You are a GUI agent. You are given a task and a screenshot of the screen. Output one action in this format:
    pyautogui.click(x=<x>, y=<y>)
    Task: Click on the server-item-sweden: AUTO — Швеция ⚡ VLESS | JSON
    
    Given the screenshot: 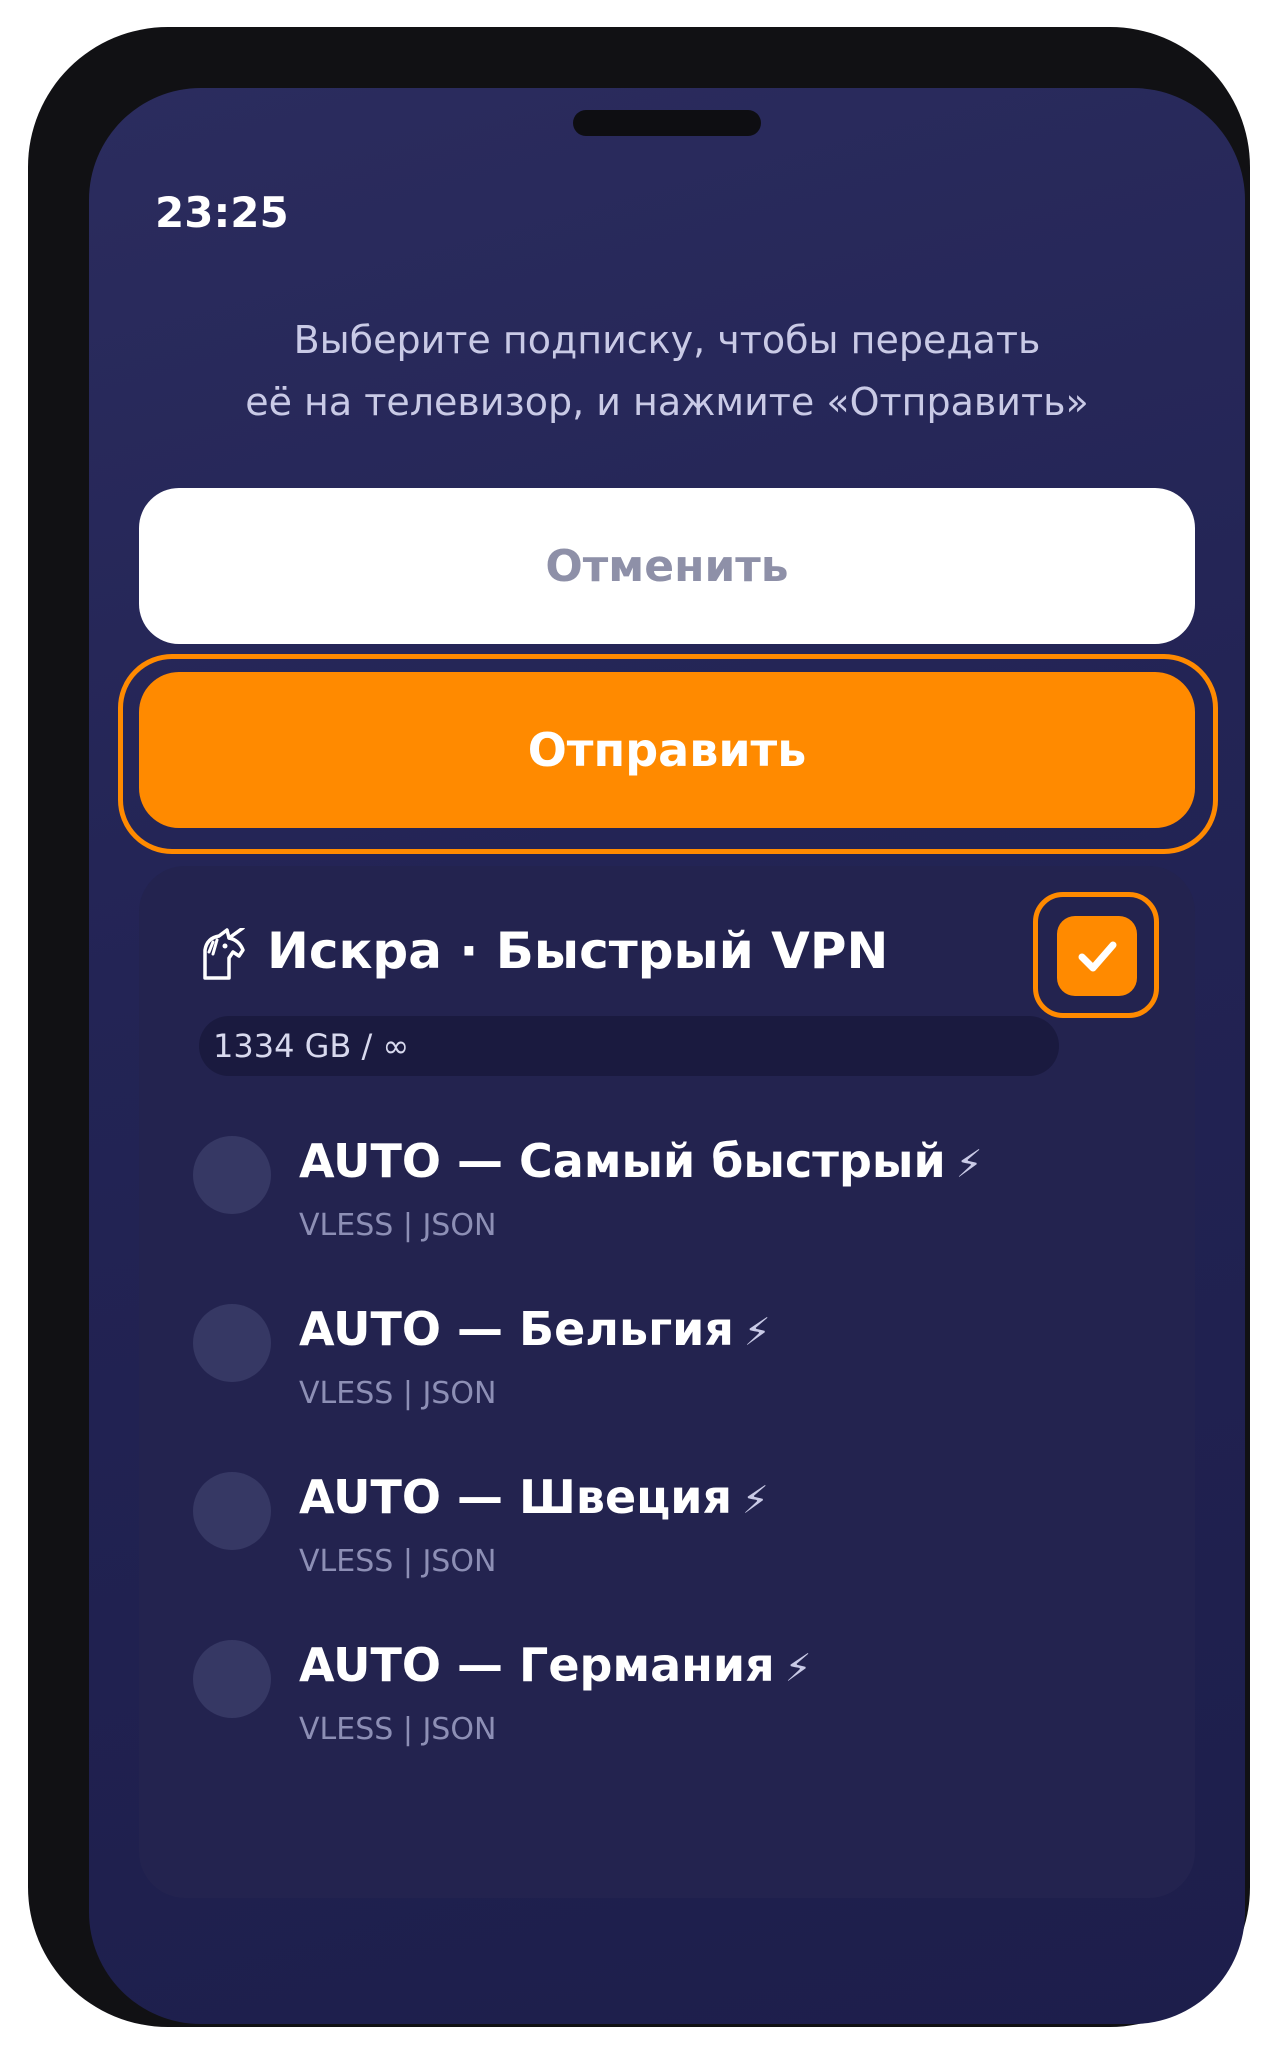 What is the action you would take?
    pyautogui.click(x=683, y=1526)
    